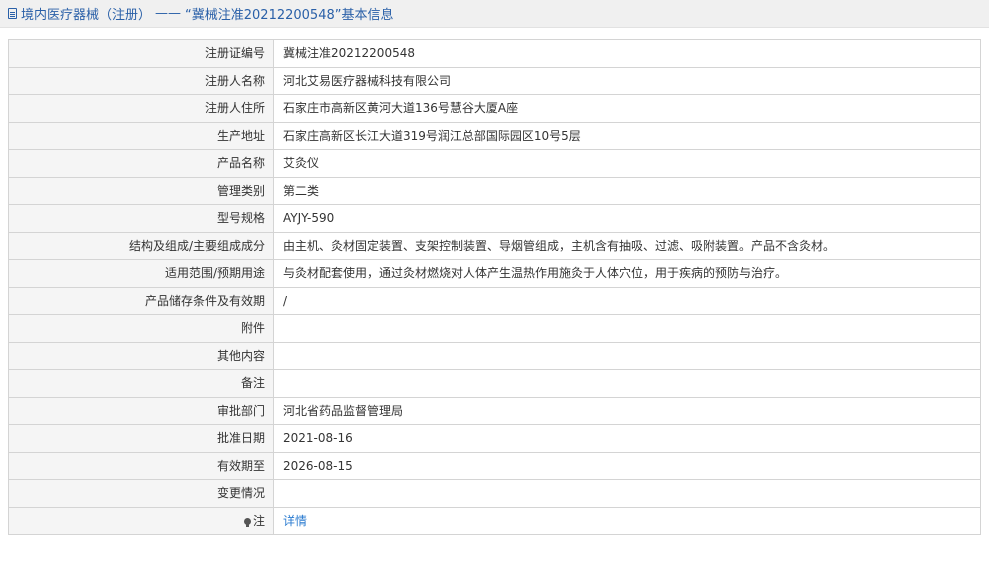 The height and width of the screenshot is (564, 989). I want to click on row-label-other-content: 其他内容, so click(141, 355).